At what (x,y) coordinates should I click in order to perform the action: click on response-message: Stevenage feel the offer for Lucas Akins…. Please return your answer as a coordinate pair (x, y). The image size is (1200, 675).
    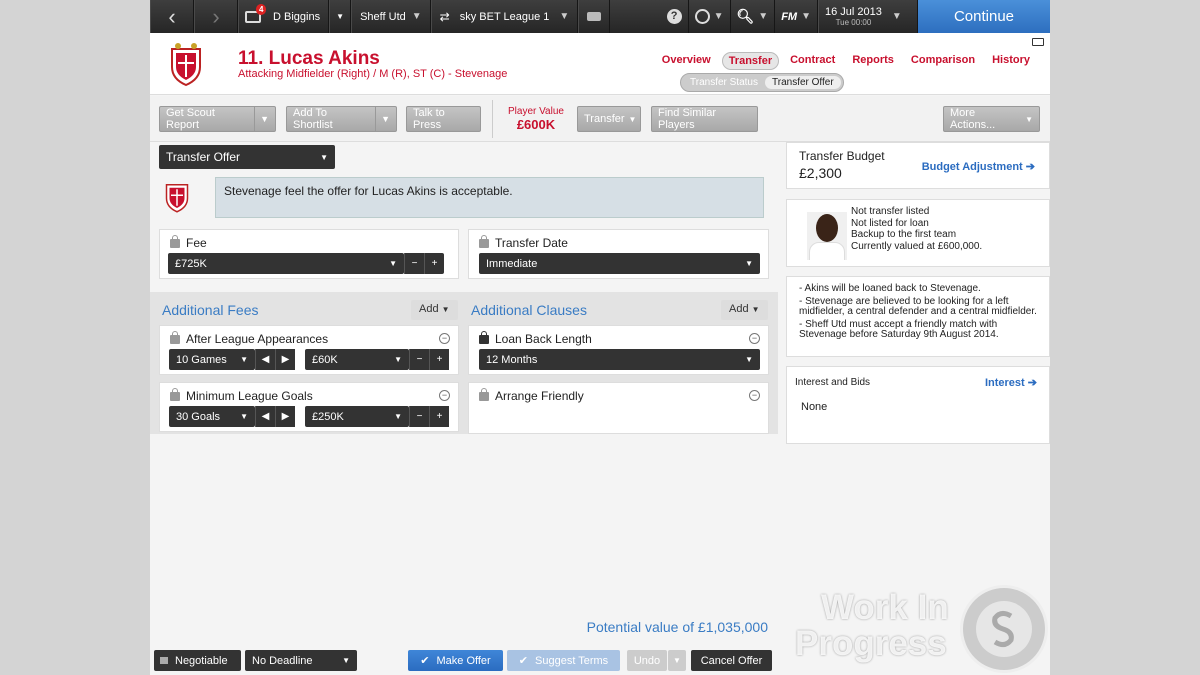
    Looking at the image, I should click on (489, 197).